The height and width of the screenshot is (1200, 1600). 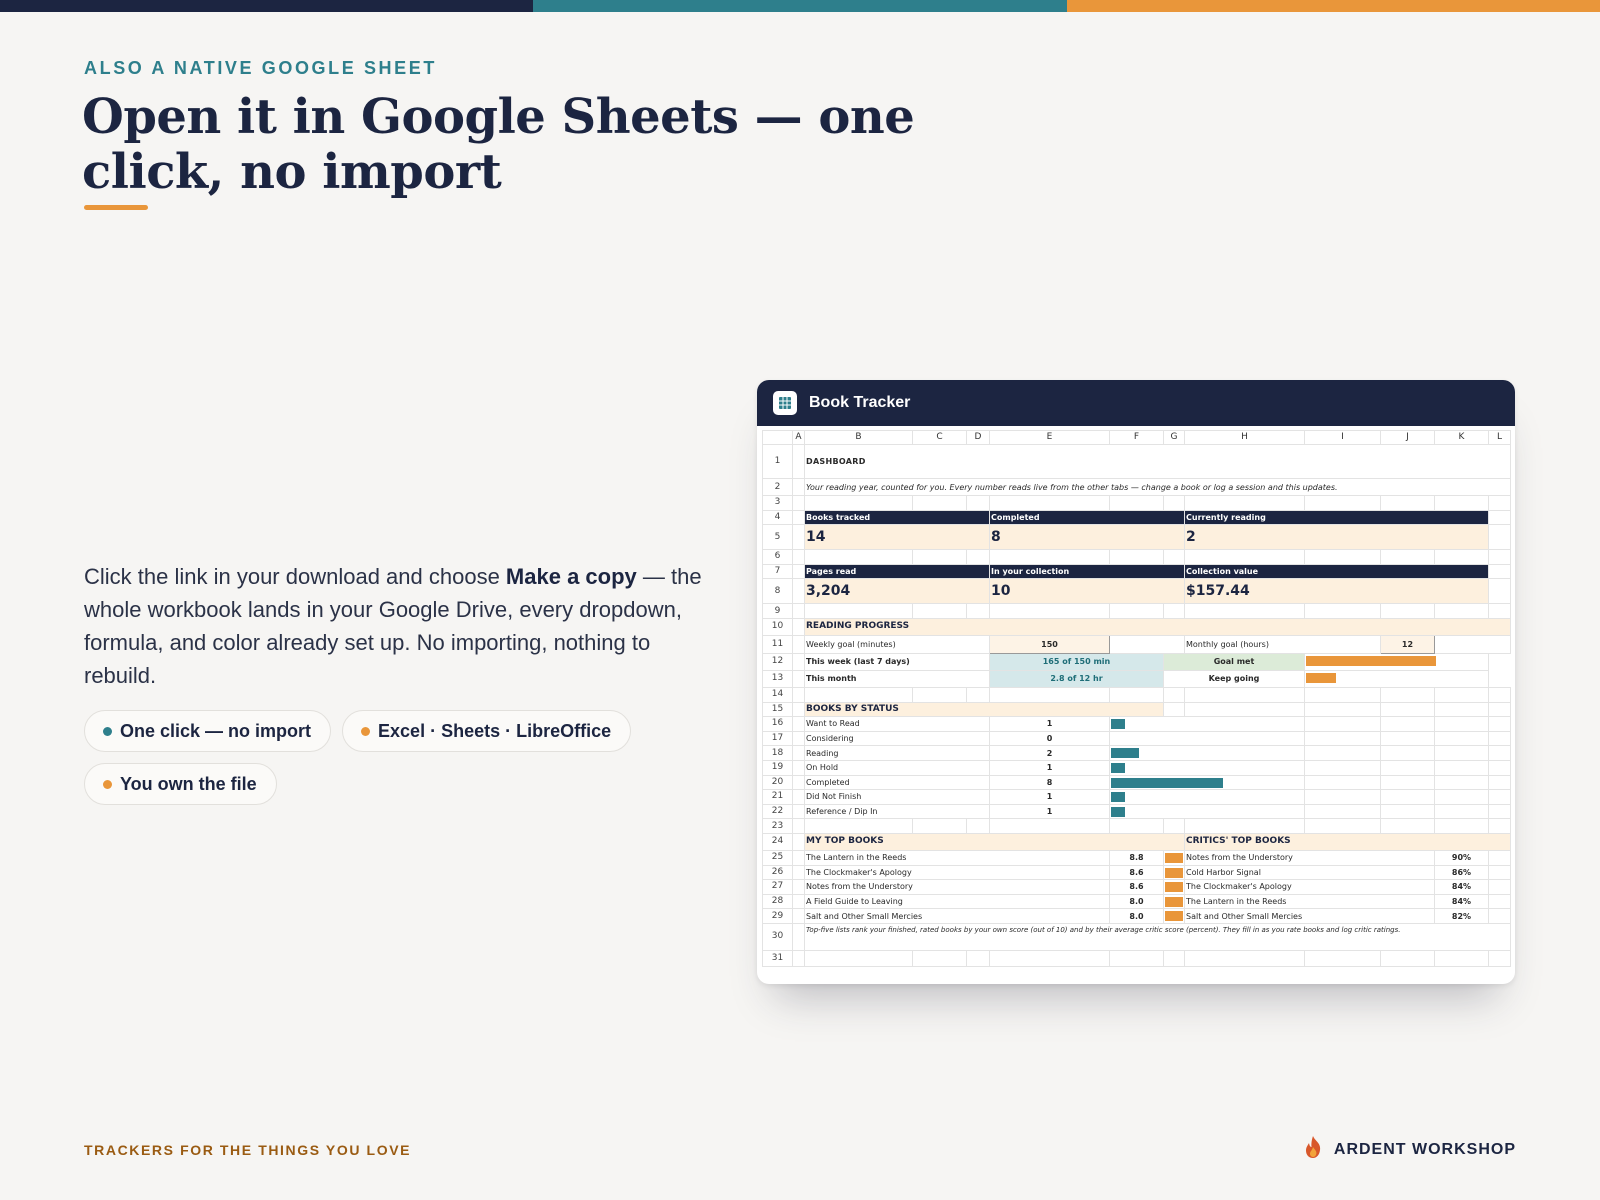 What do you see at coordinates (1087, 517) in the screenshot?
I see `kpi-label-completed: Completed` at bounding box center [1087, 517].